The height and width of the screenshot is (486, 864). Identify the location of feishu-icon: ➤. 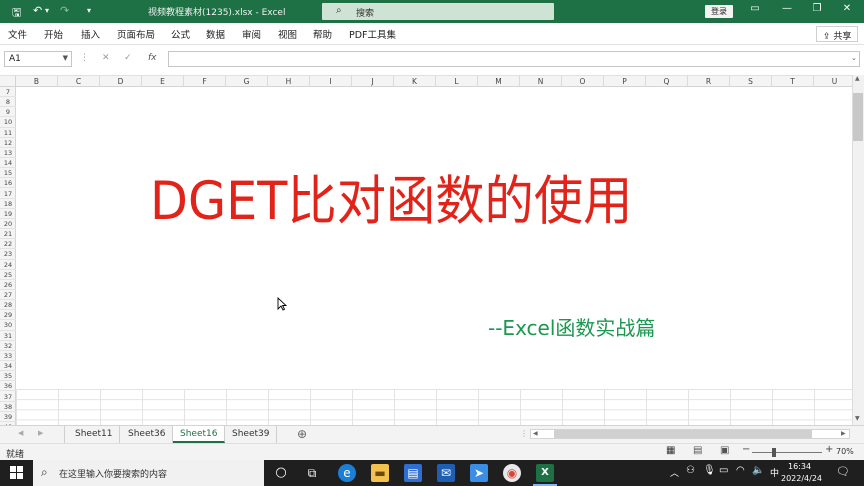
(479, 473).